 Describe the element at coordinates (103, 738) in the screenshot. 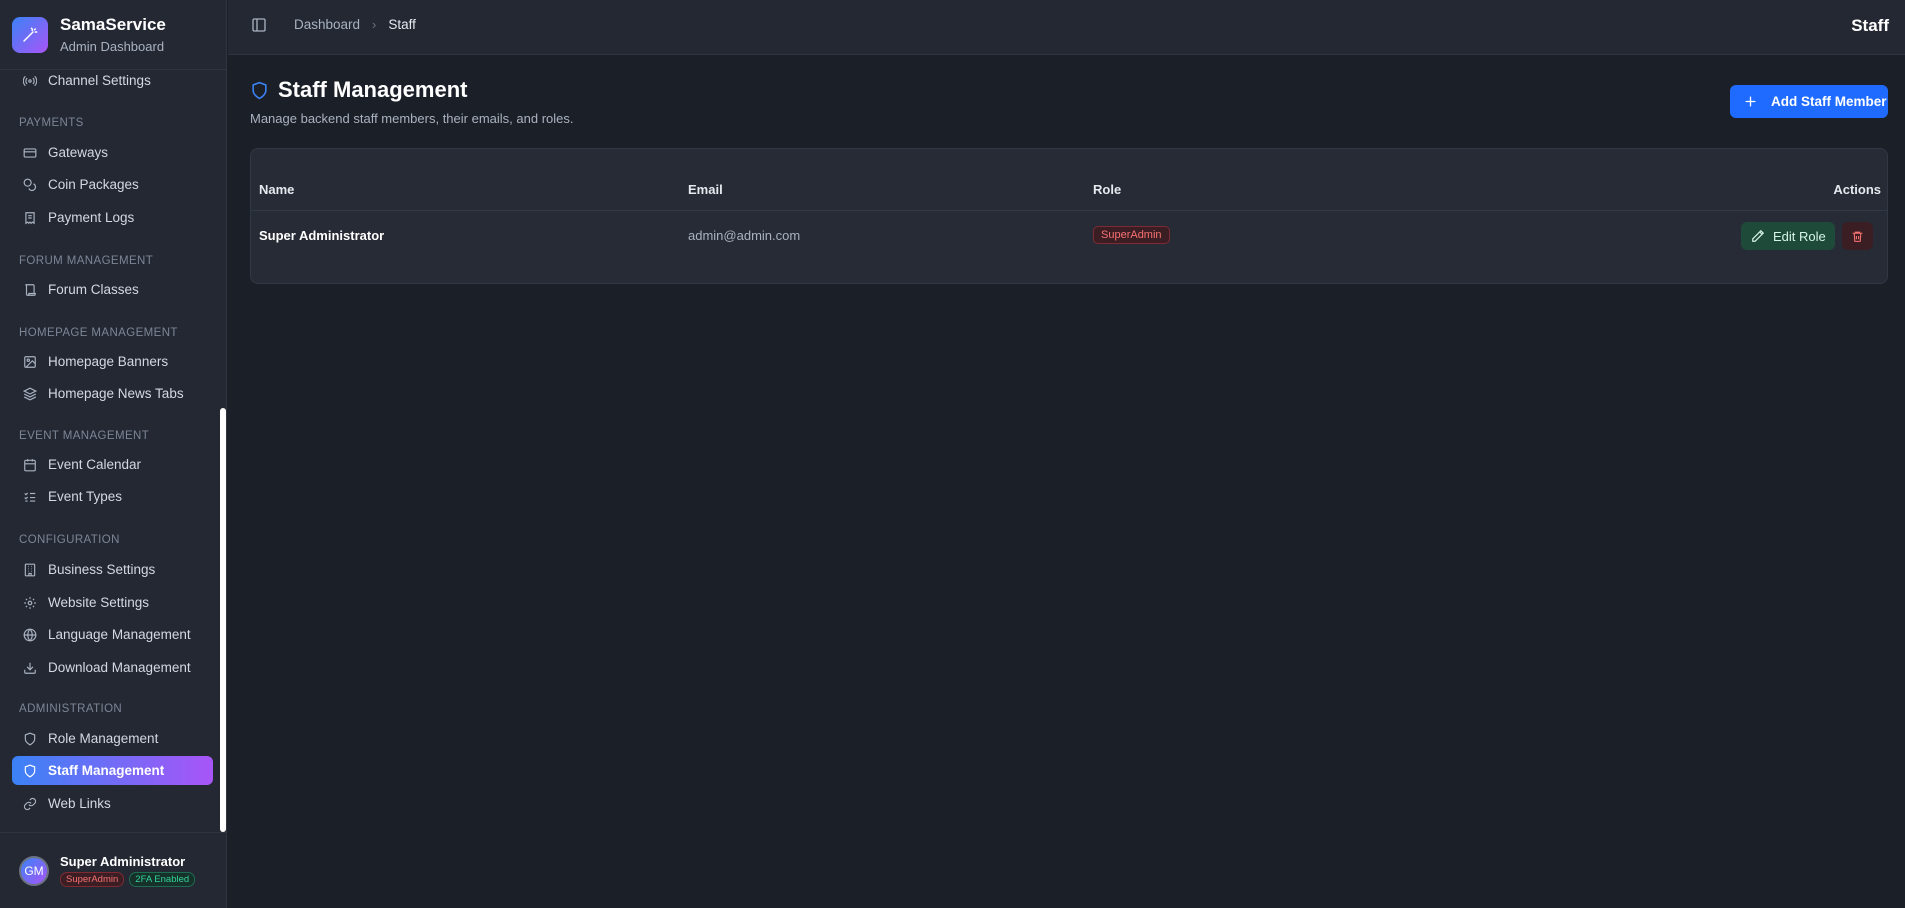

I see `sidebar-item-label: Role Management` at that location.